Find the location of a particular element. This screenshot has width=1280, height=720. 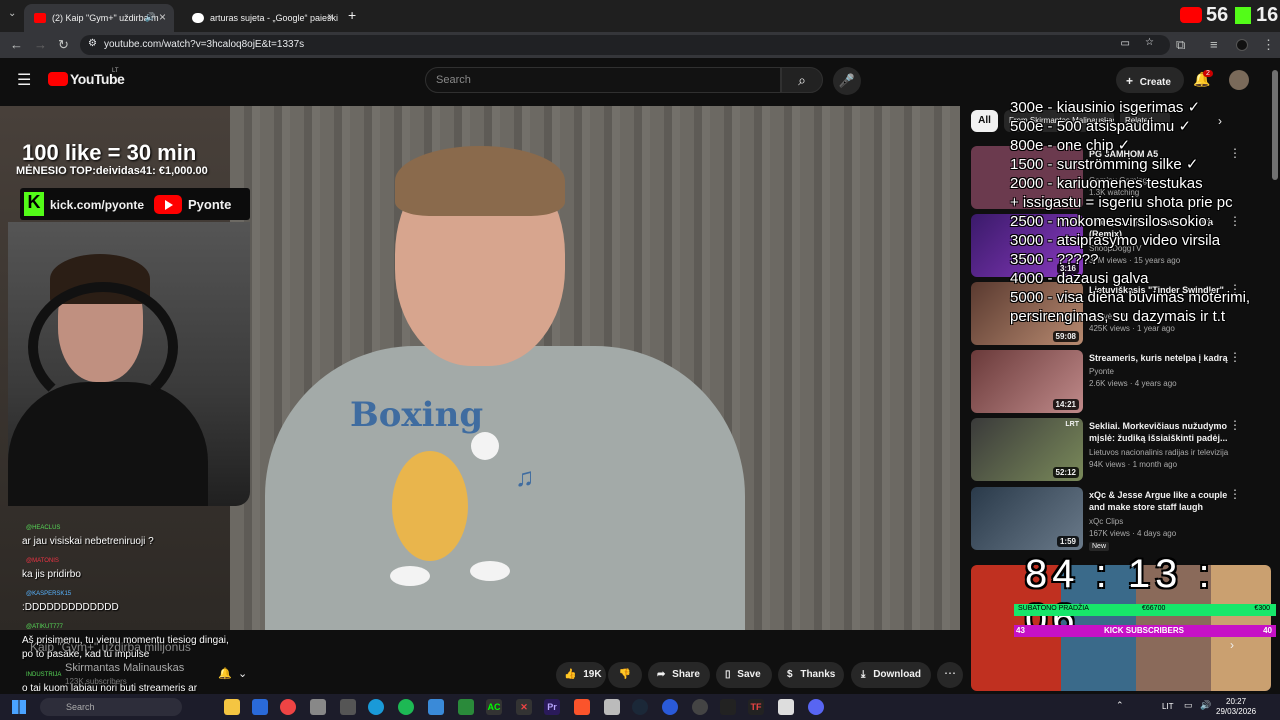

browser-menu-icon: ⋮ is located at coordinates (1268, 45).